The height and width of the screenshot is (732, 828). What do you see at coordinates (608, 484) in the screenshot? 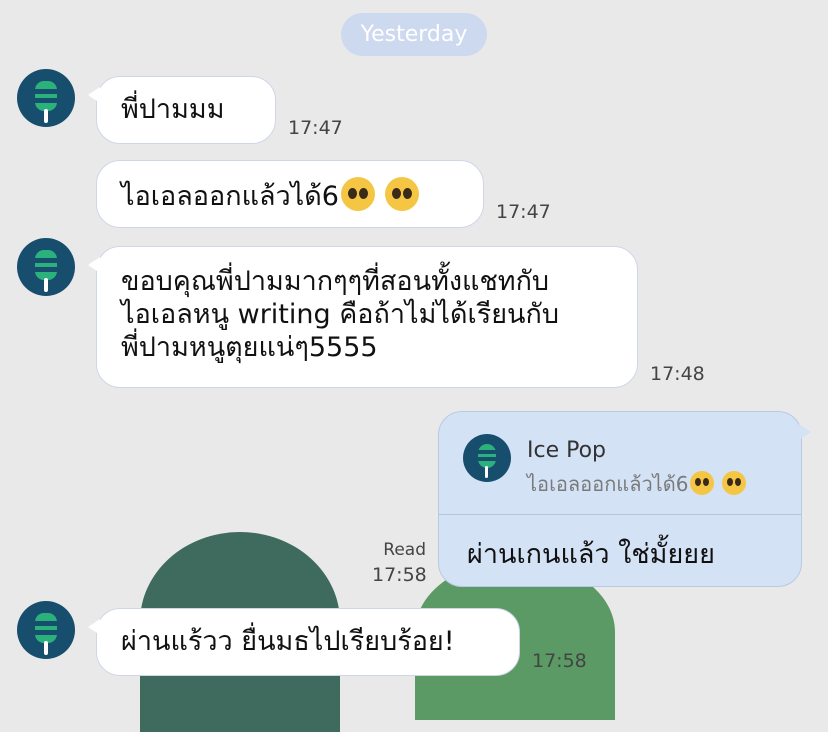
I see `quoted-text: ไอเอลออกแล้วได้6` at bounding box center [608, 484].